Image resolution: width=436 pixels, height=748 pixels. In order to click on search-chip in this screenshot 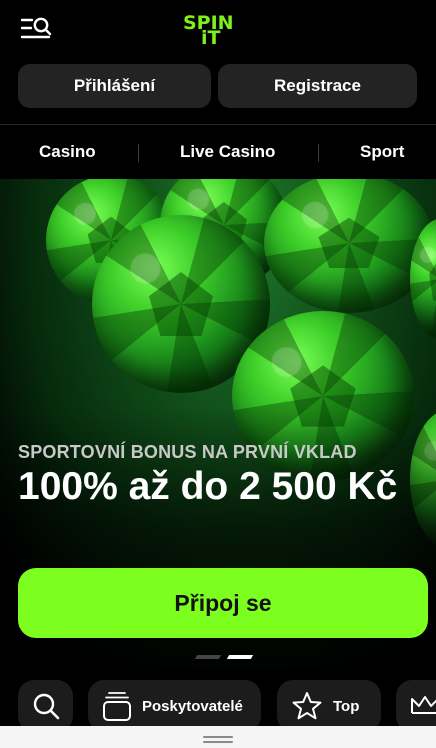, I will do `click(45, 706)`.